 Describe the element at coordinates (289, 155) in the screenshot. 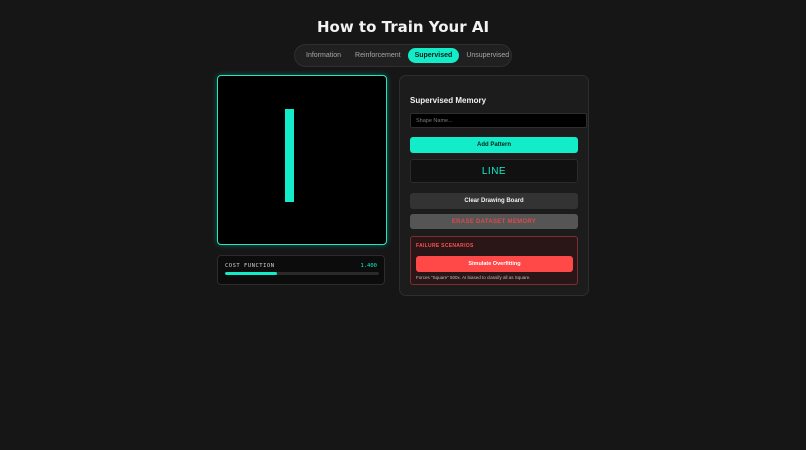

I see `drawn-line-stroke` at that location.